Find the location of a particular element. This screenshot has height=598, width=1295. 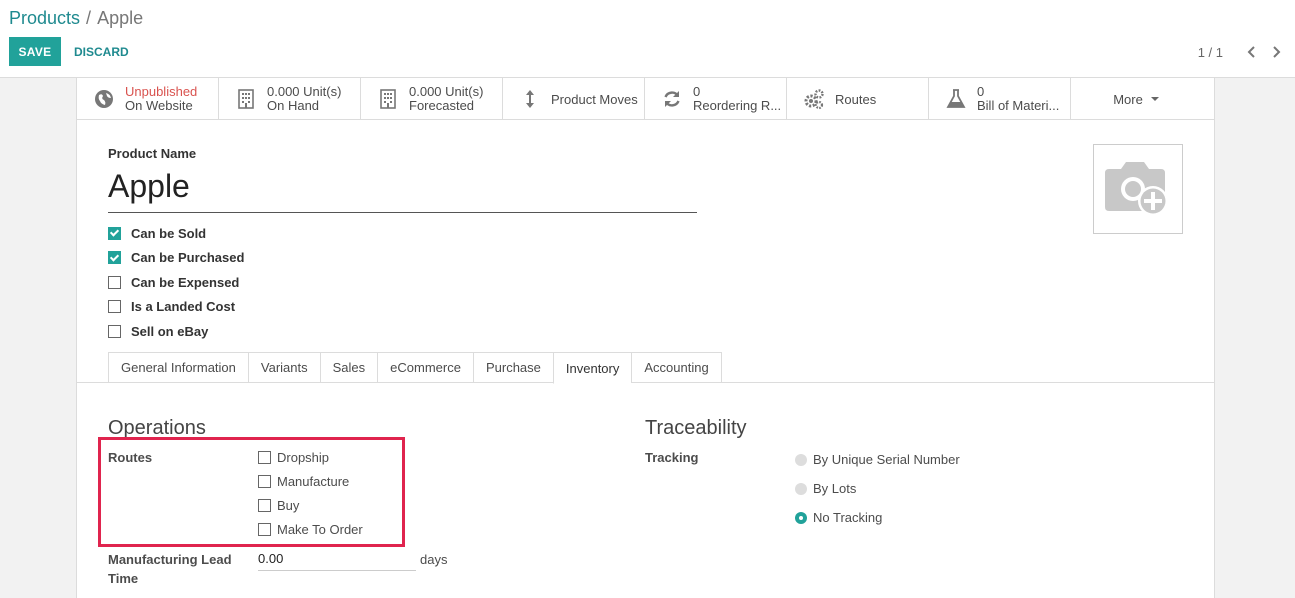

product-image-upload is located at coordinates (1138, 189).